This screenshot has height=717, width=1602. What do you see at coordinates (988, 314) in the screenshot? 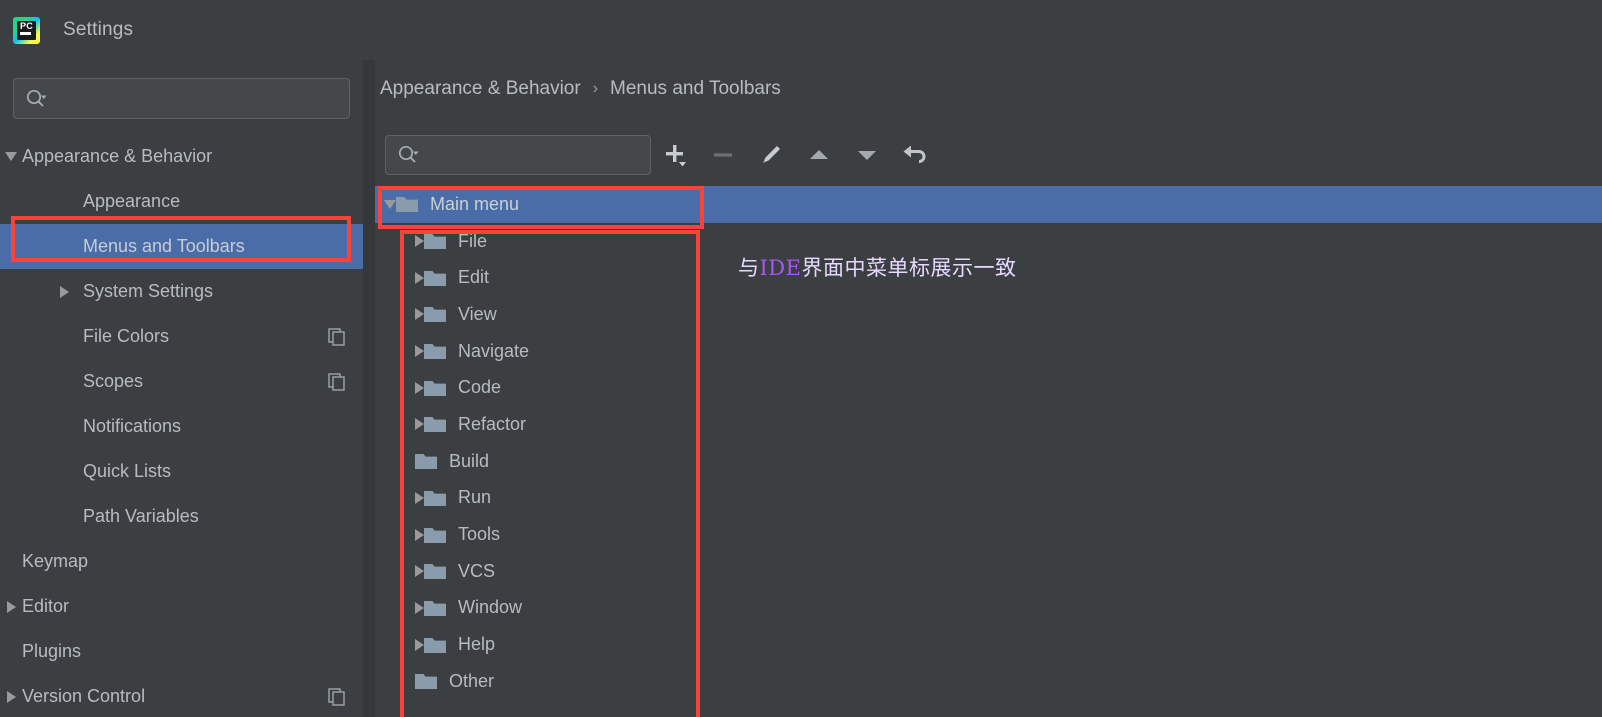
I see `tree-row-view: View` at bounding box center [988, 314].